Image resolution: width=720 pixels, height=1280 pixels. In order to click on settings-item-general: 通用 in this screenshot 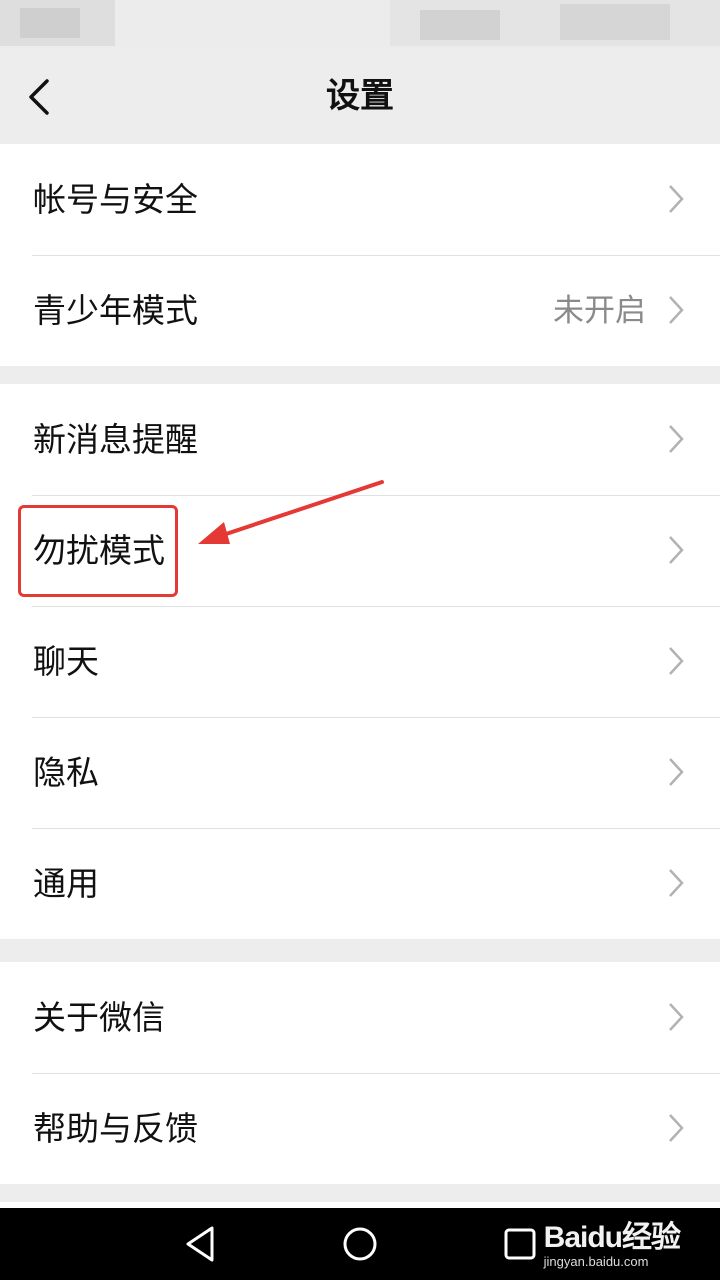, I will do `click(360, 883)`.